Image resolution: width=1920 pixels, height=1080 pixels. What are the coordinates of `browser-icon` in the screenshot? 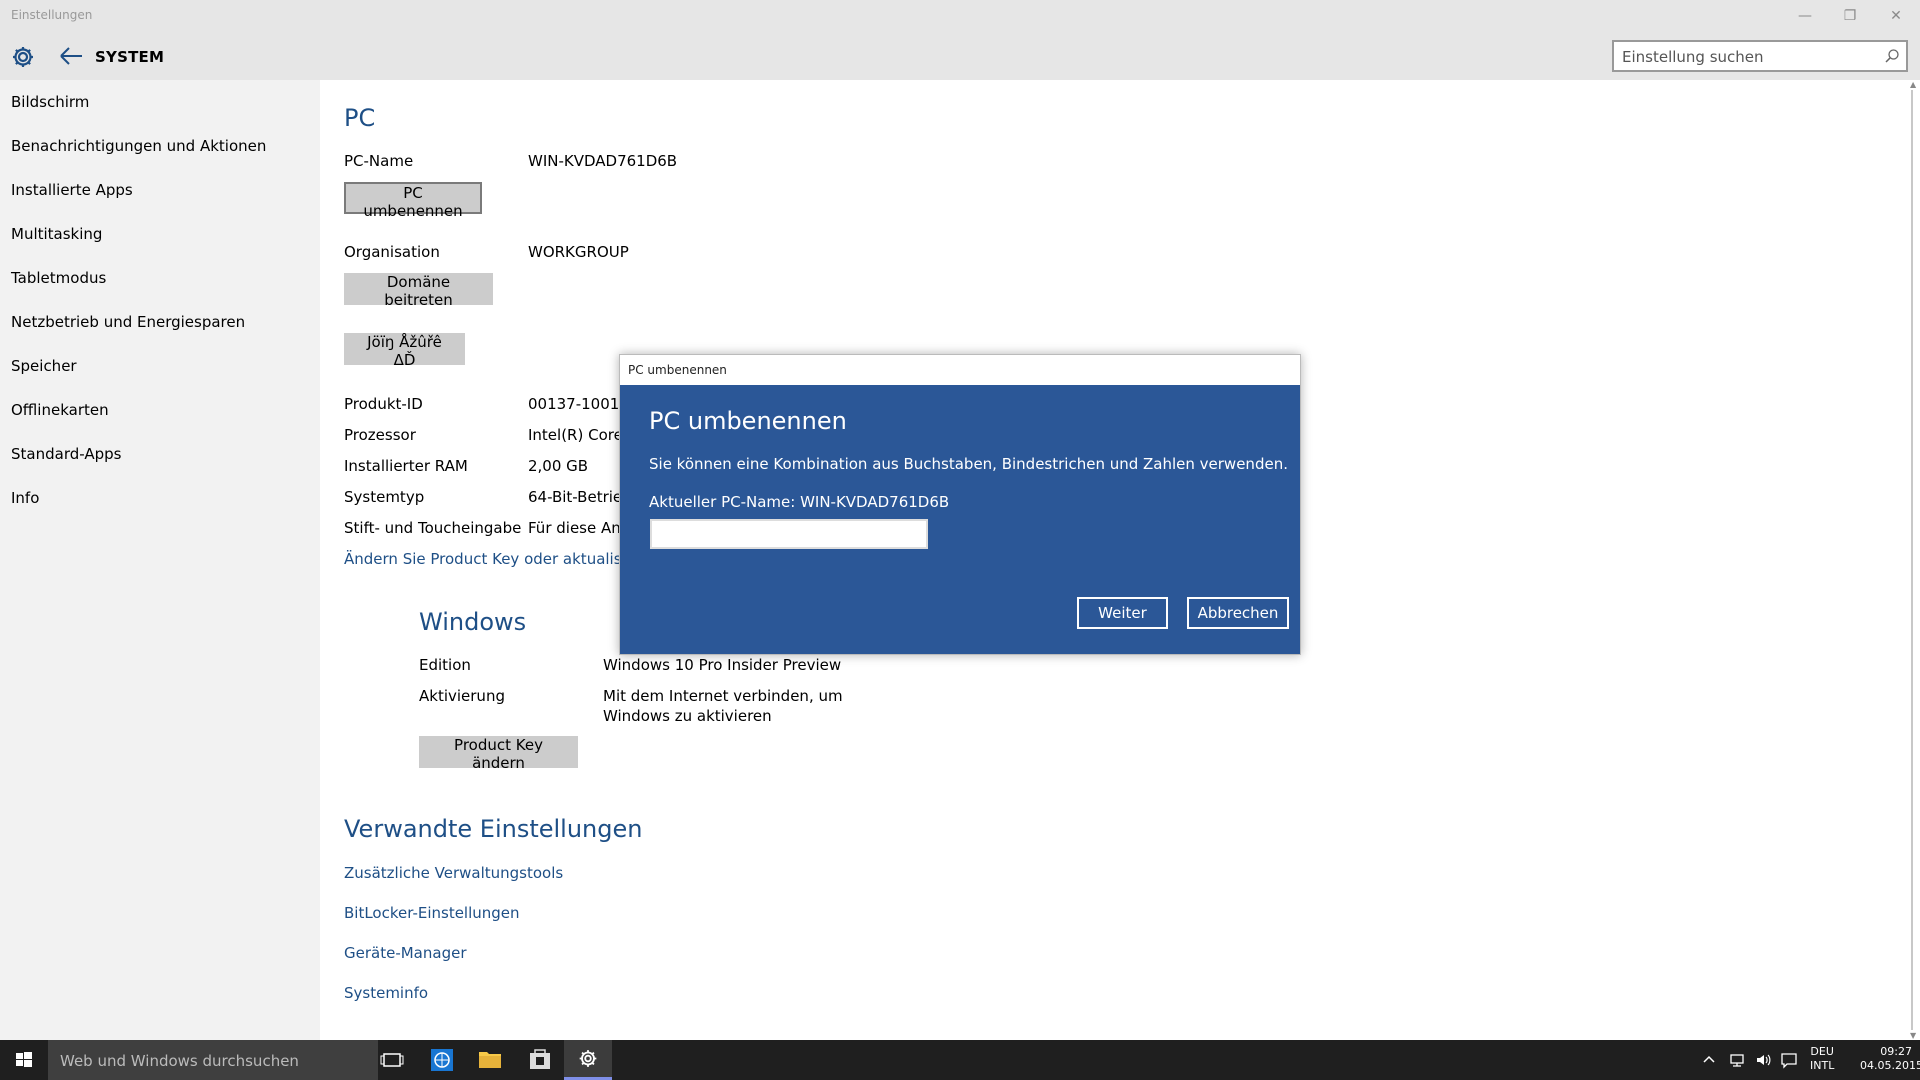 It's located at (442, 1060).